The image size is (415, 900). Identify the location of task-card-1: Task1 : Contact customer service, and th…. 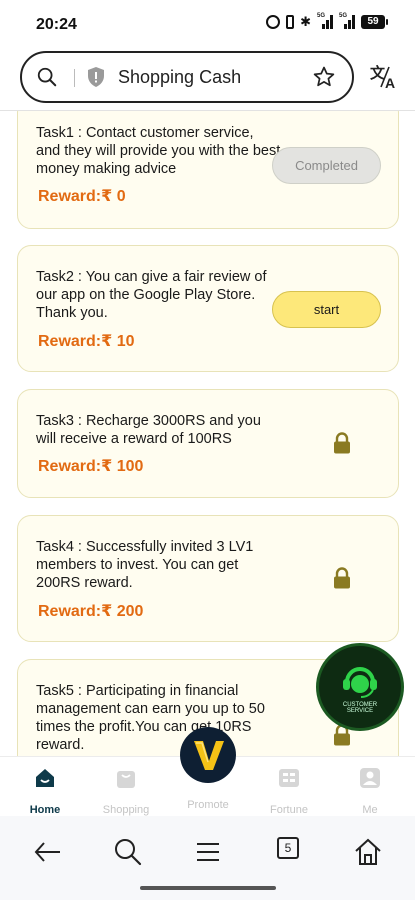
(208, 170).